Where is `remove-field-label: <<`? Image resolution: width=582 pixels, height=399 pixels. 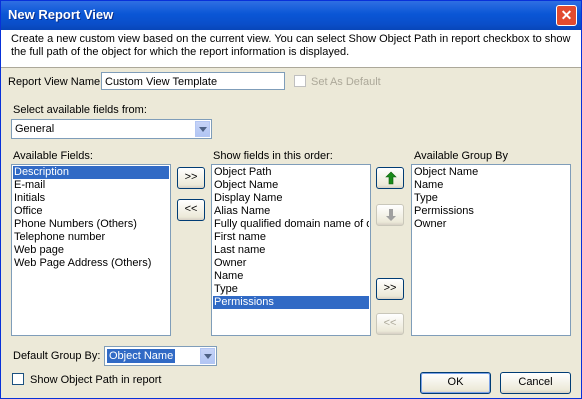
remove-field-label: << is located at coordinates (191, 209).